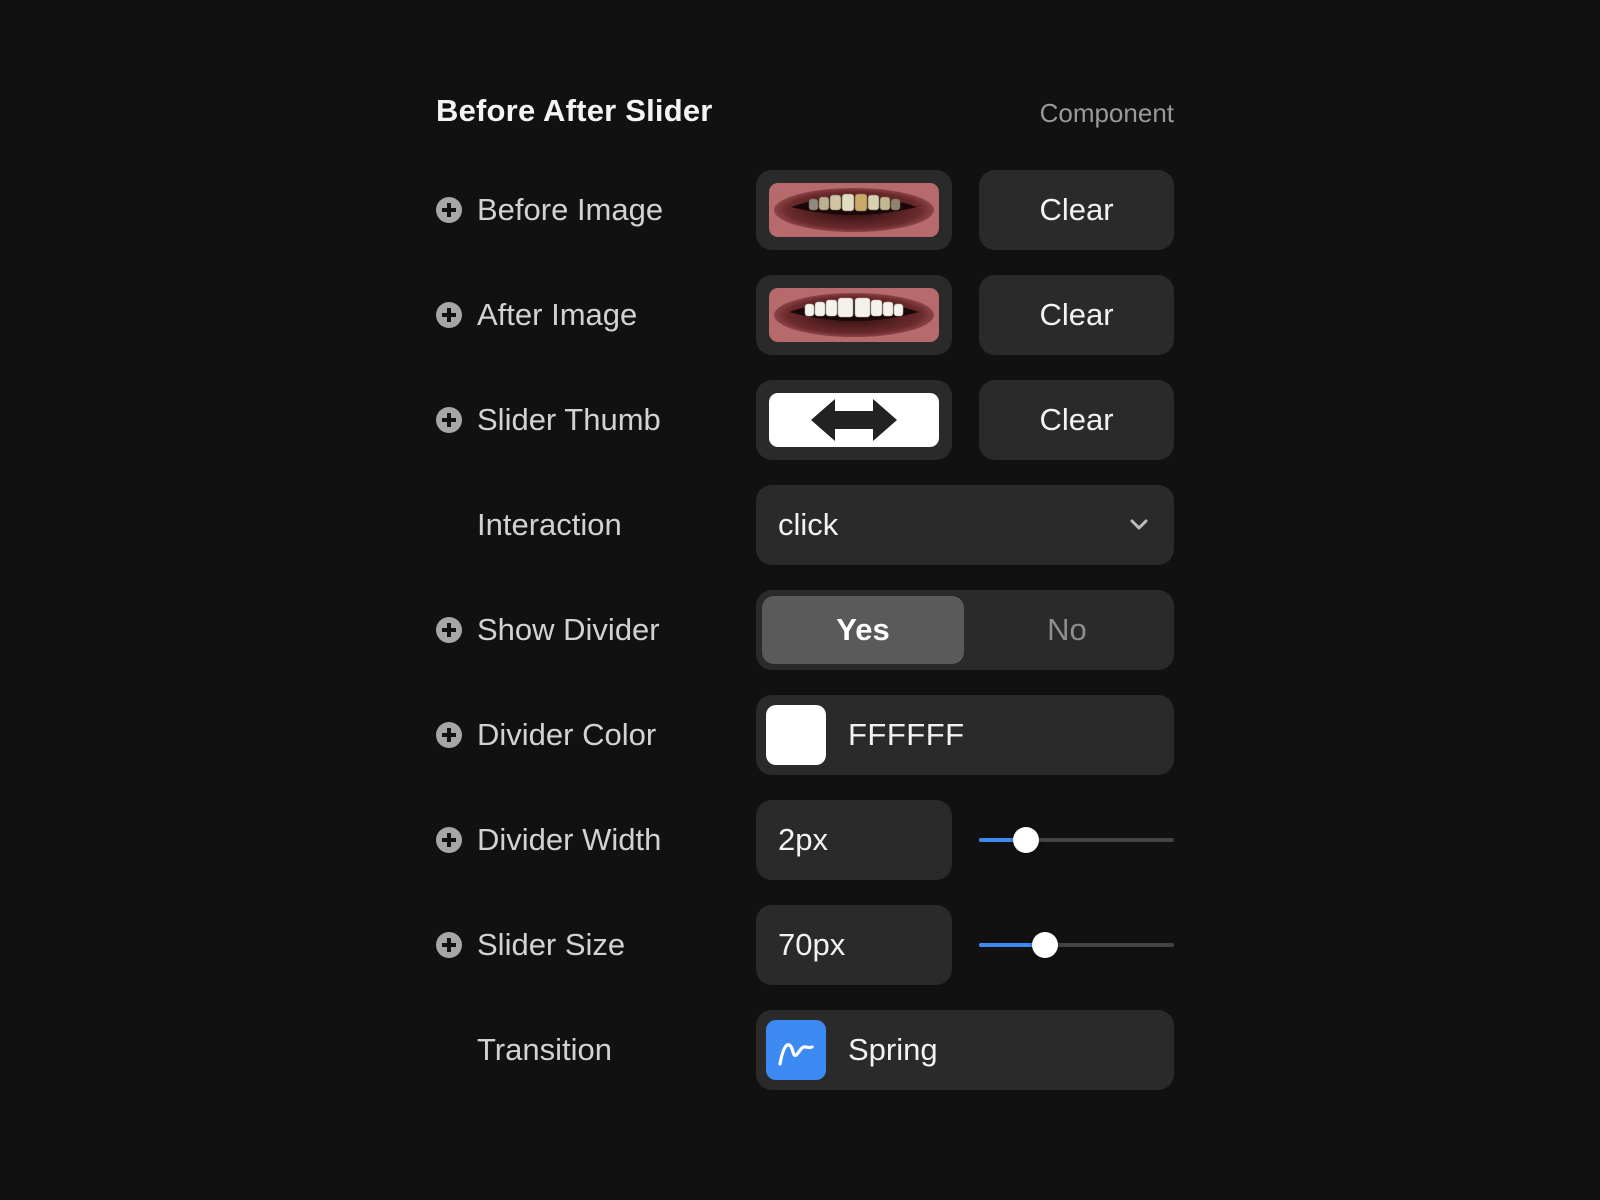  I want to click on row-label: Transition, so click(524, 1050).